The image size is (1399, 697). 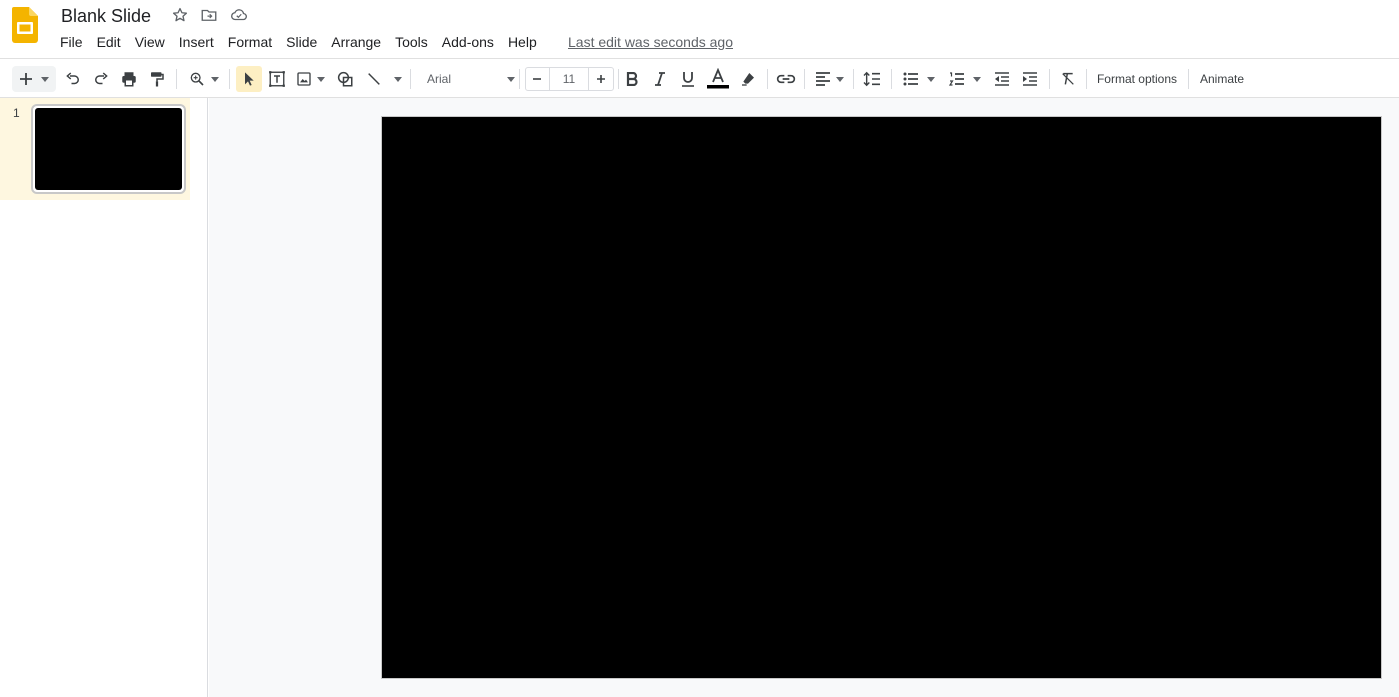 I want to click on select-icon, so click(x=249, y=79).